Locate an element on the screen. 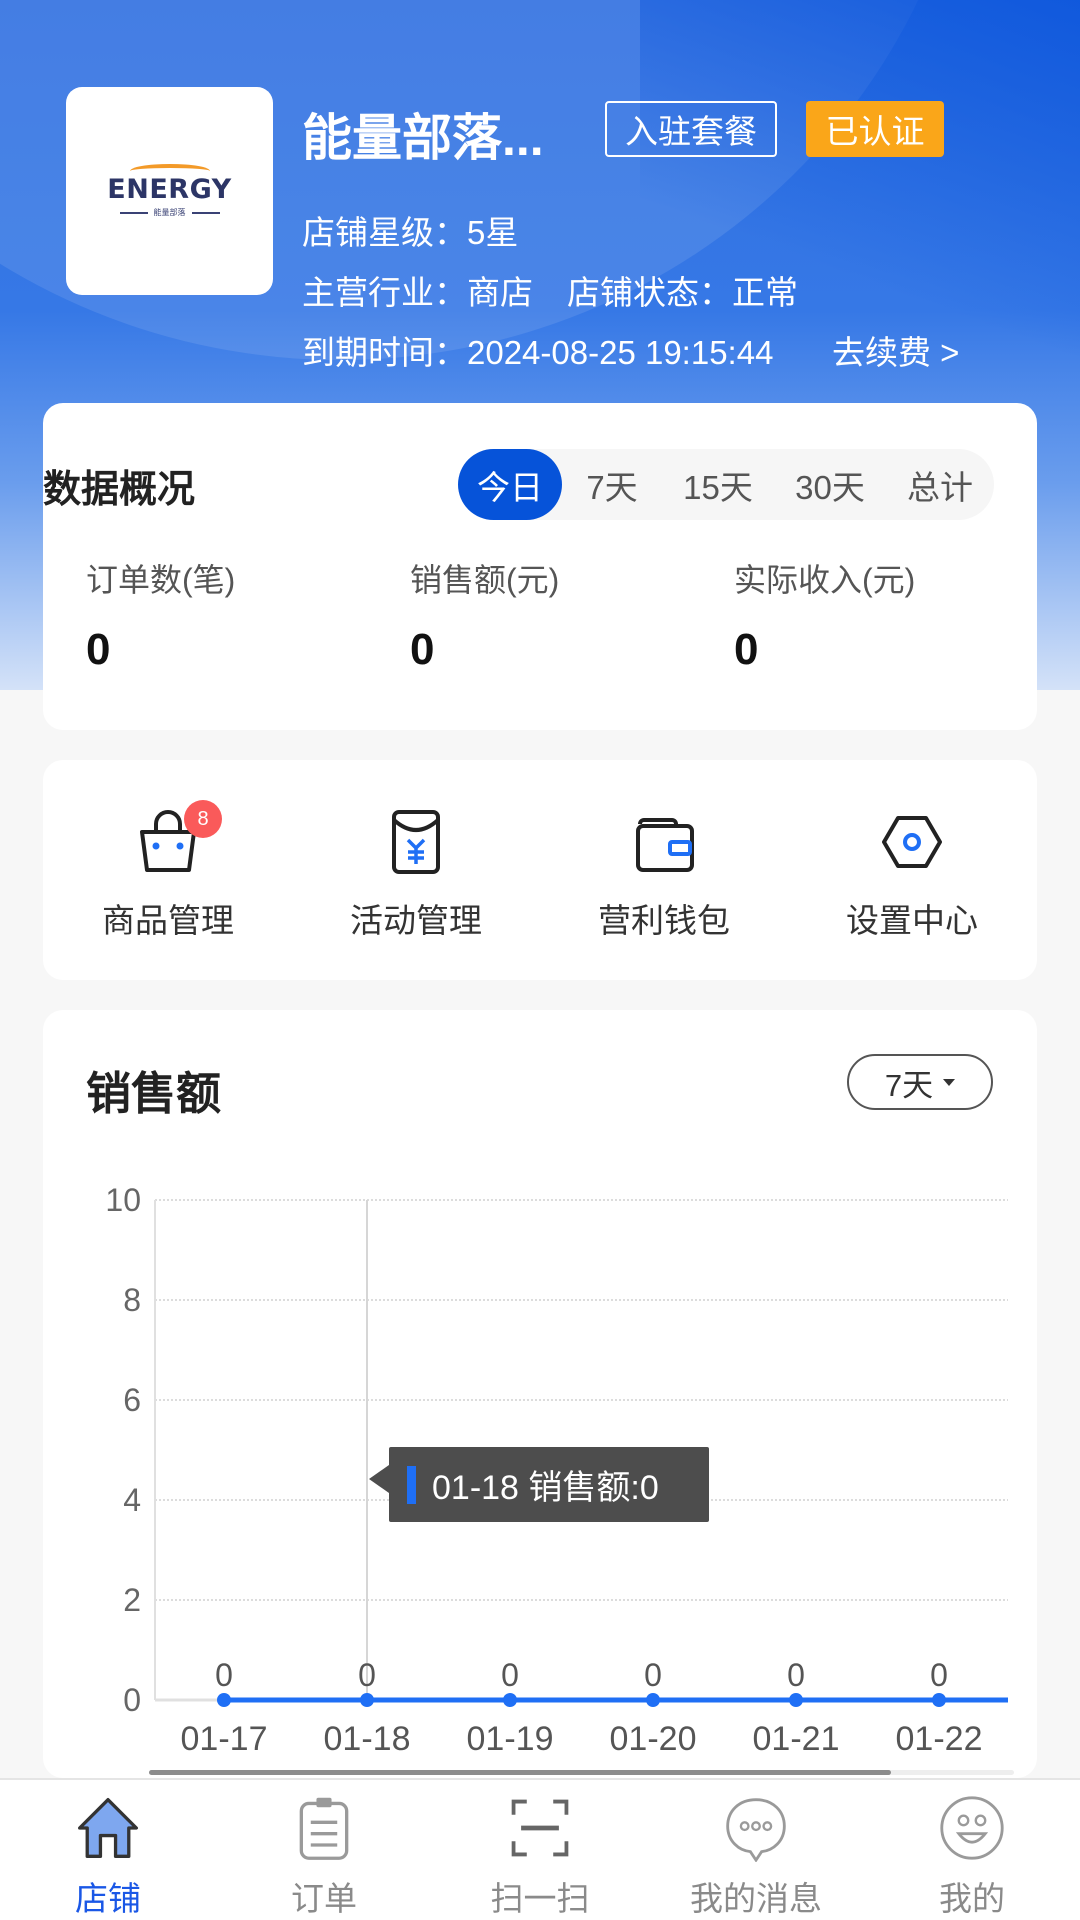  chart-tooltip: 01-18 销售额:0 is located at coordinates (539, 1484).